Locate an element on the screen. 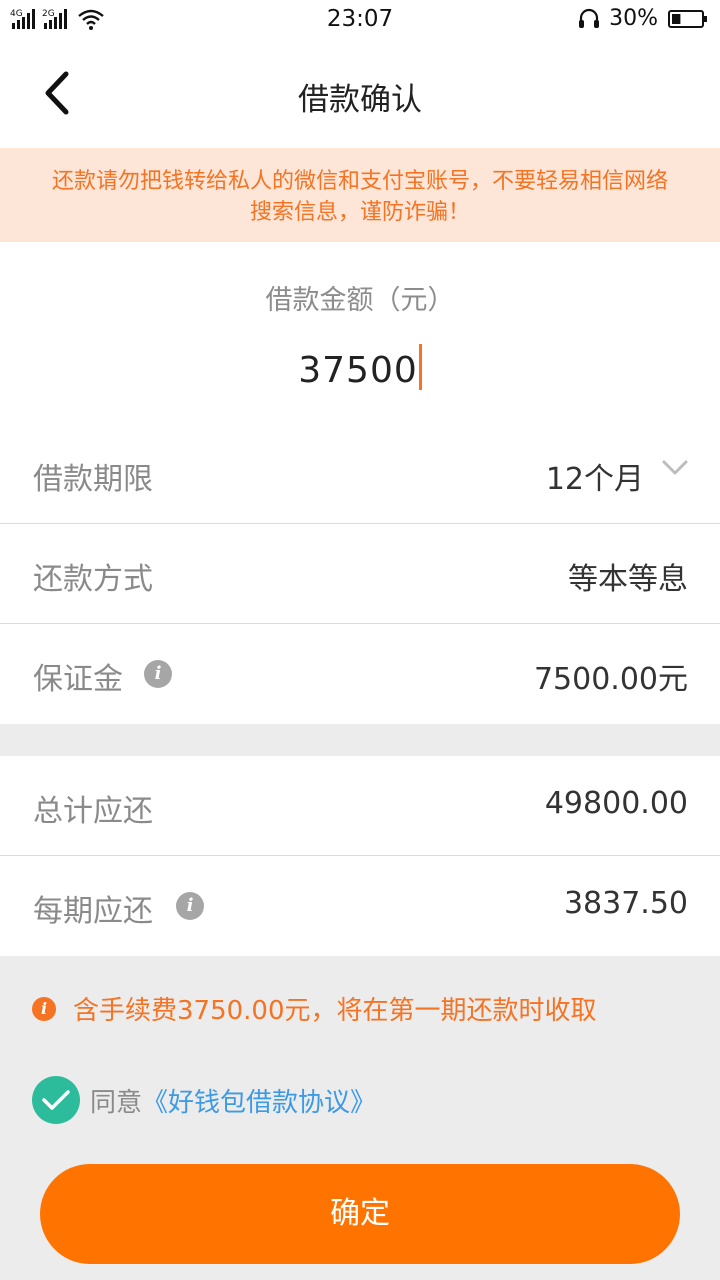  agreement-row: 同意 《好钱包借款协议》 is located at coordinates (204, 1100).